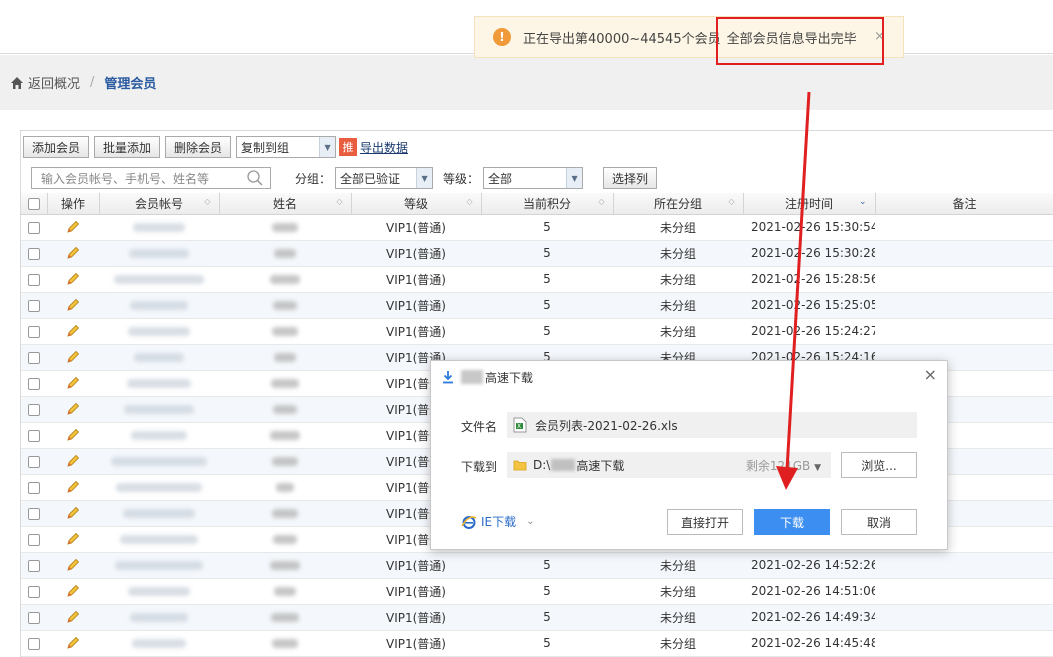 Image resolution: width=1053 pixels, height=657 pixels. I want to click on table-row: VIP1(普通) 5 未分组 2021-02-26 15:28:56, so click(537, 279).